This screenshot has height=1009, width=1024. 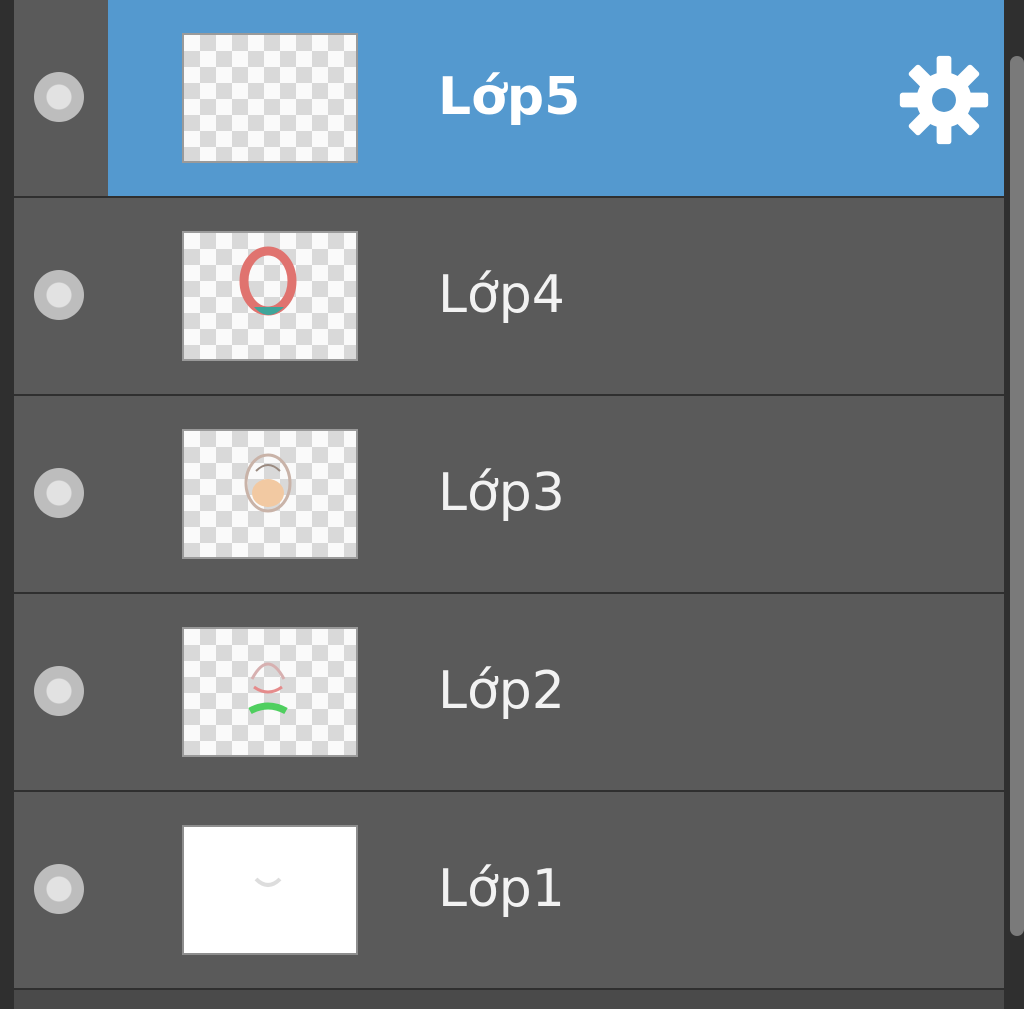 I want to click on layer-name: Lớp2, so click(x=501, y=691).